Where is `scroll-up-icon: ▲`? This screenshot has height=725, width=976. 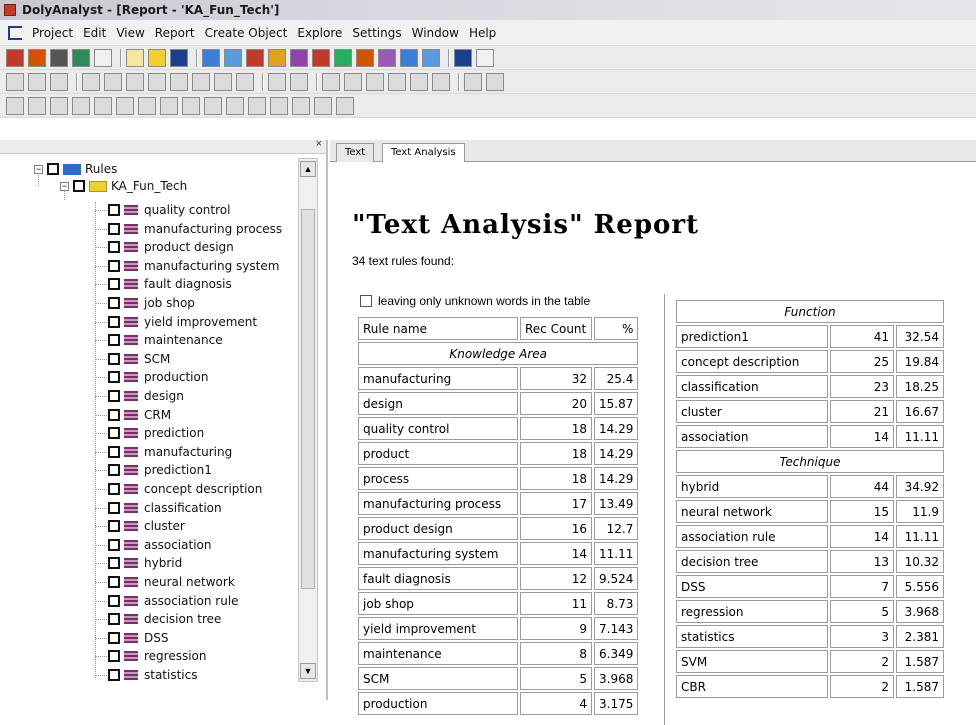
scroll-up-icon: ▲ is located at coordinates (308, 169).